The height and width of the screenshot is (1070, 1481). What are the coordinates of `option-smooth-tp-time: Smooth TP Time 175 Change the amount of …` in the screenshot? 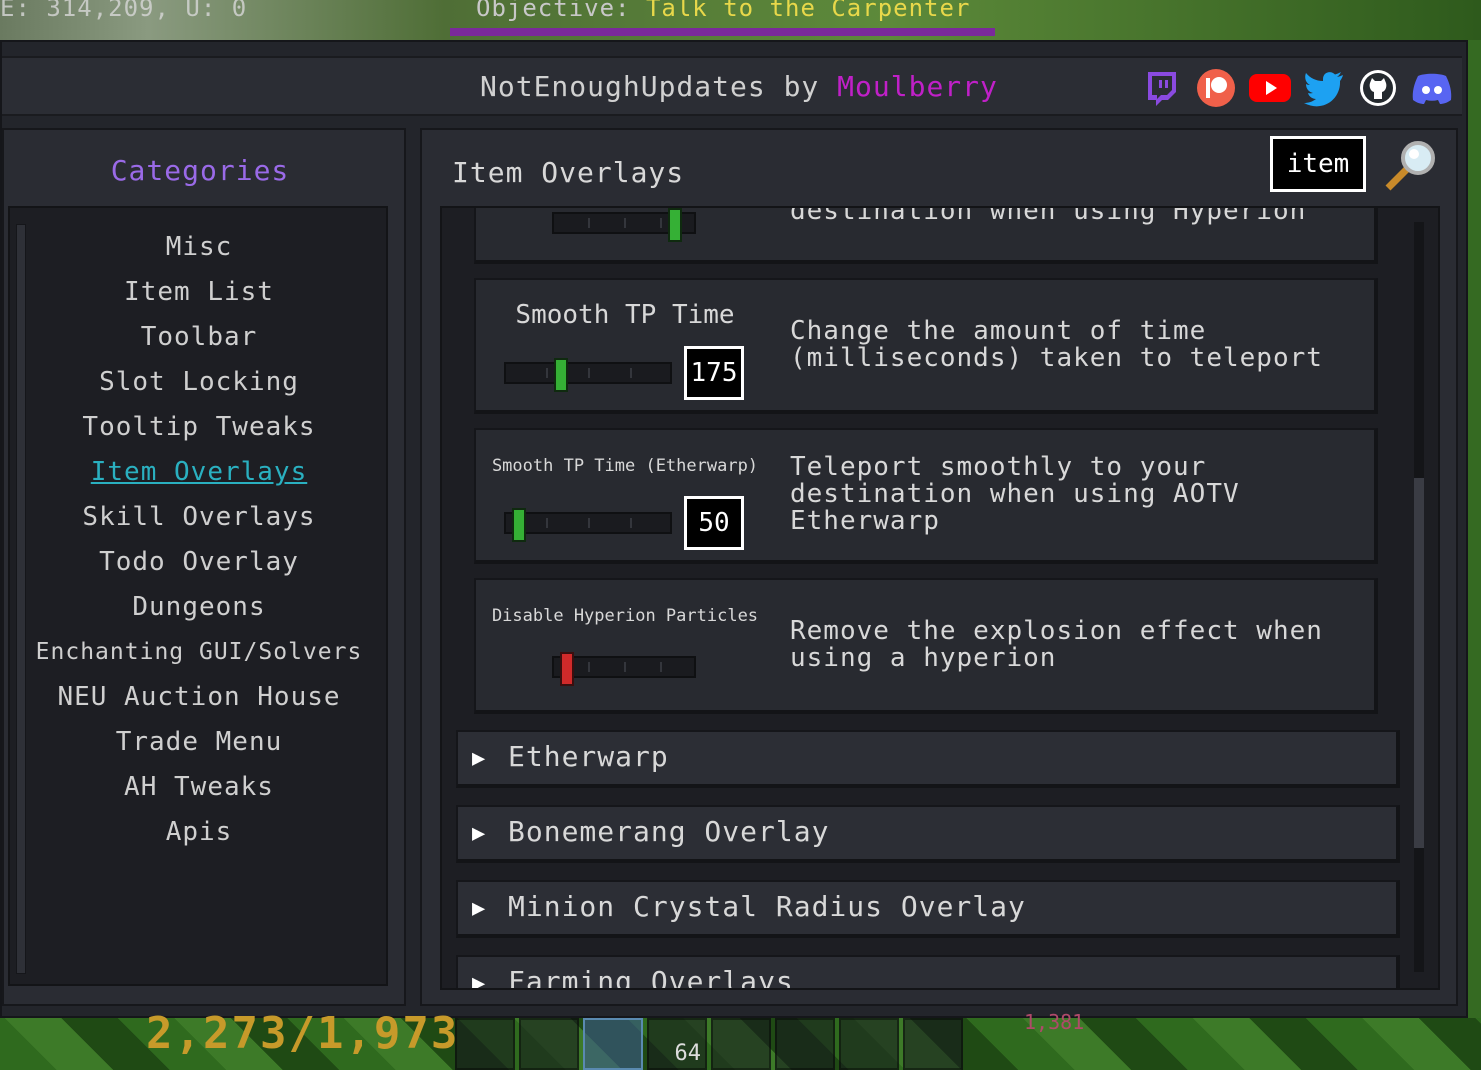 It's located at (926, 346).